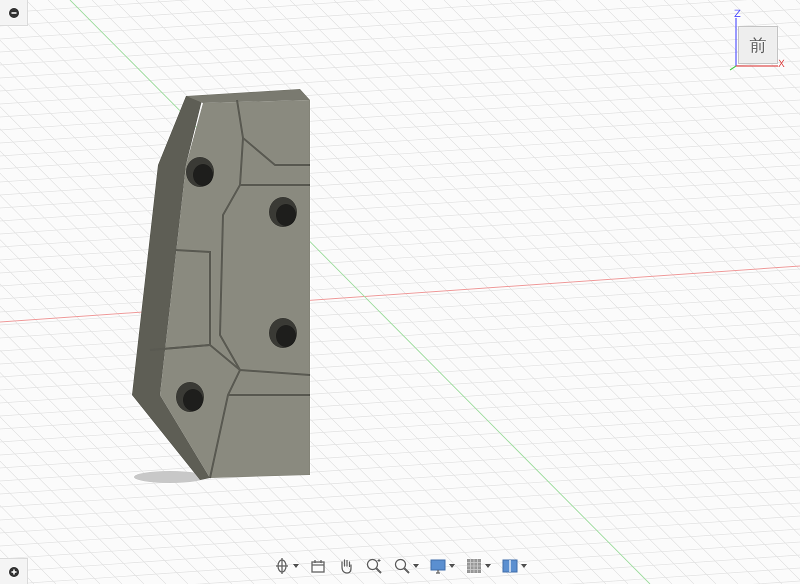 The height and width of the screenshot is (584, 800). Describe the element at coordinates (510, 566) in the screenshot. I see `split-view-icon` at that location.